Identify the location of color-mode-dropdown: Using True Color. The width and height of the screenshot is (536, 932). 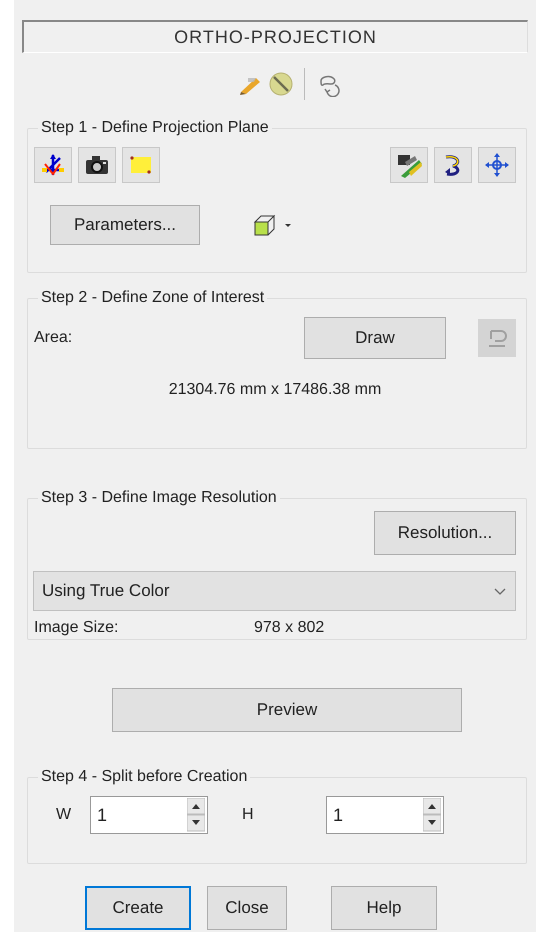
(274, 591).